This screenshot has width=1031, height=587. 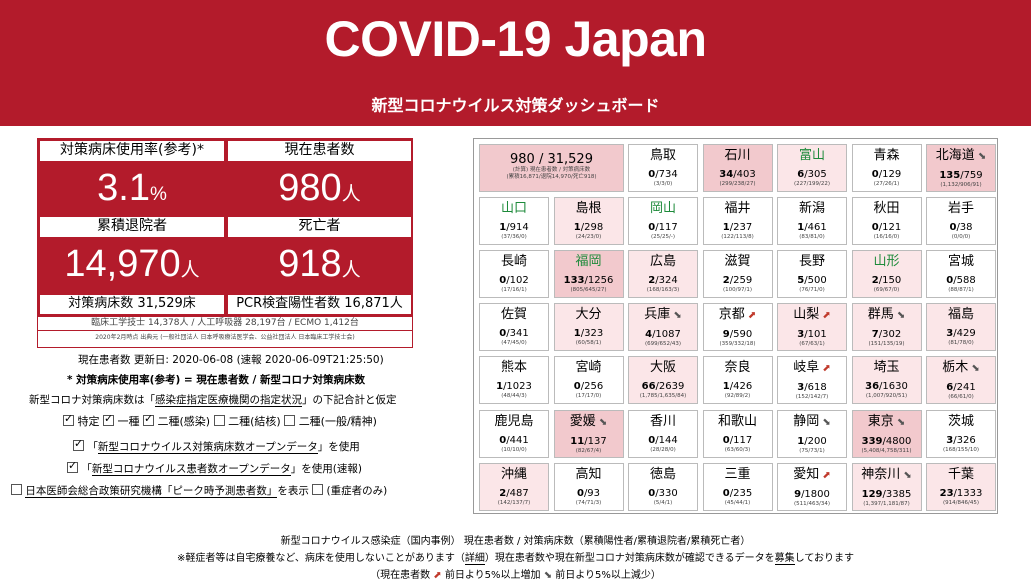 I want to click on prefecture-cell: 島根 1/298 (24/23/0), so click(x=588, y=221).